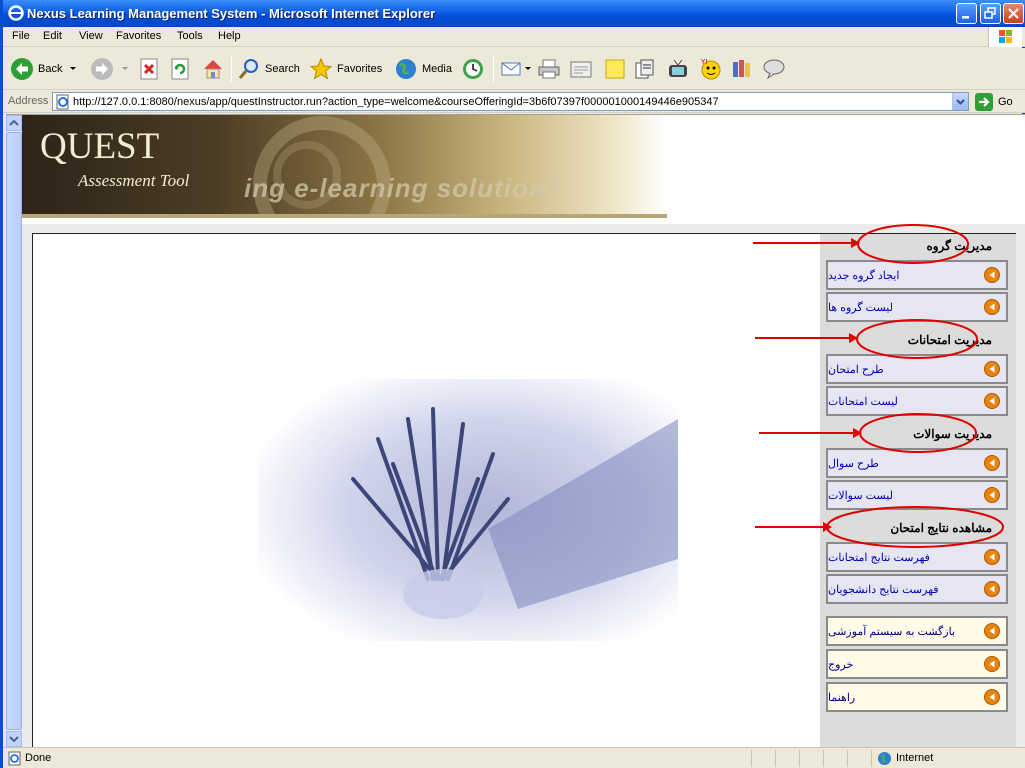 The height and width of the screenshot is (768, 1025). What do you see at coordinates (50, 69) in the screenshot?
I see `back-label: Back` at bounding box center [50, 69].